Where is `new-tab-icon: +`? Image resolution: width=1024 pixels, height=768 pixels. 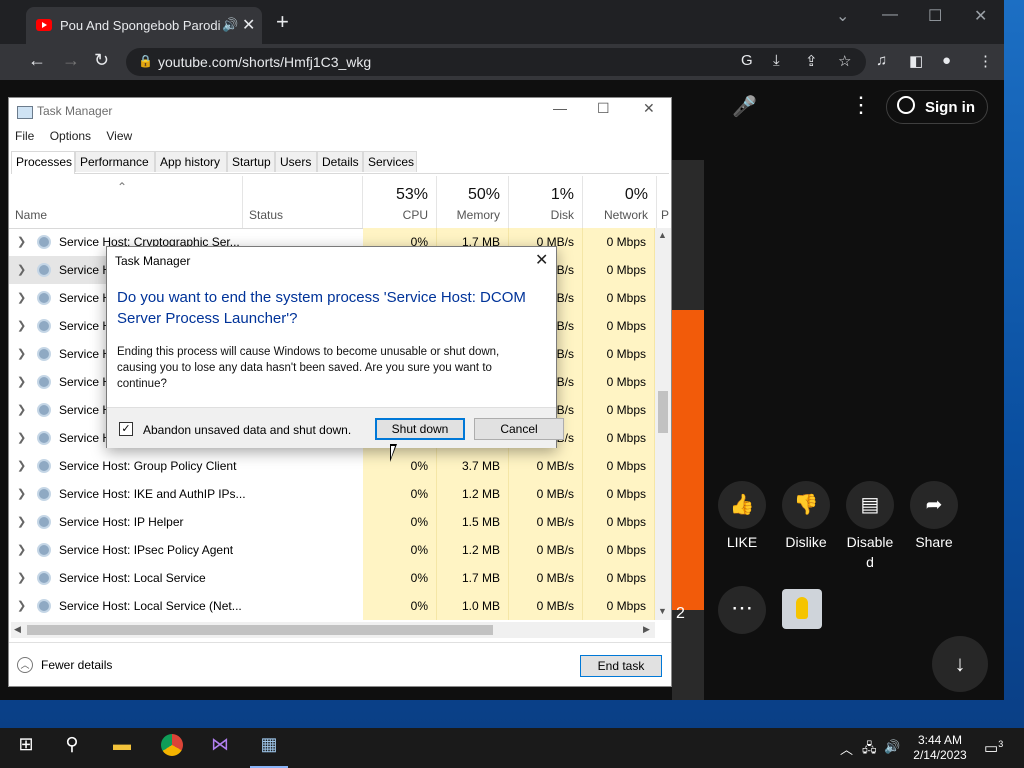 new-tab-icon: + is located at coordinates (282, 22).